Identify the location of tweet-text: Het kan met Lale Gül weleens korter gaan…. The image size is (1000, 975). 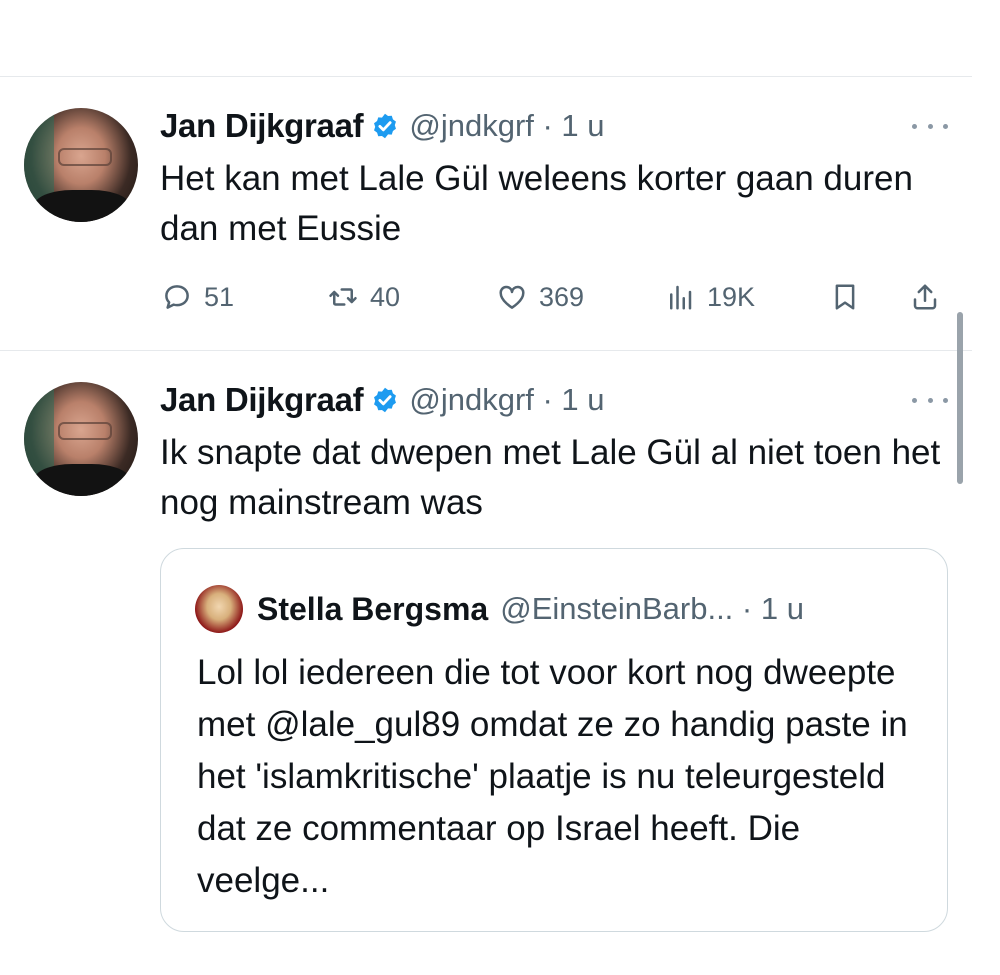
(536, 203).